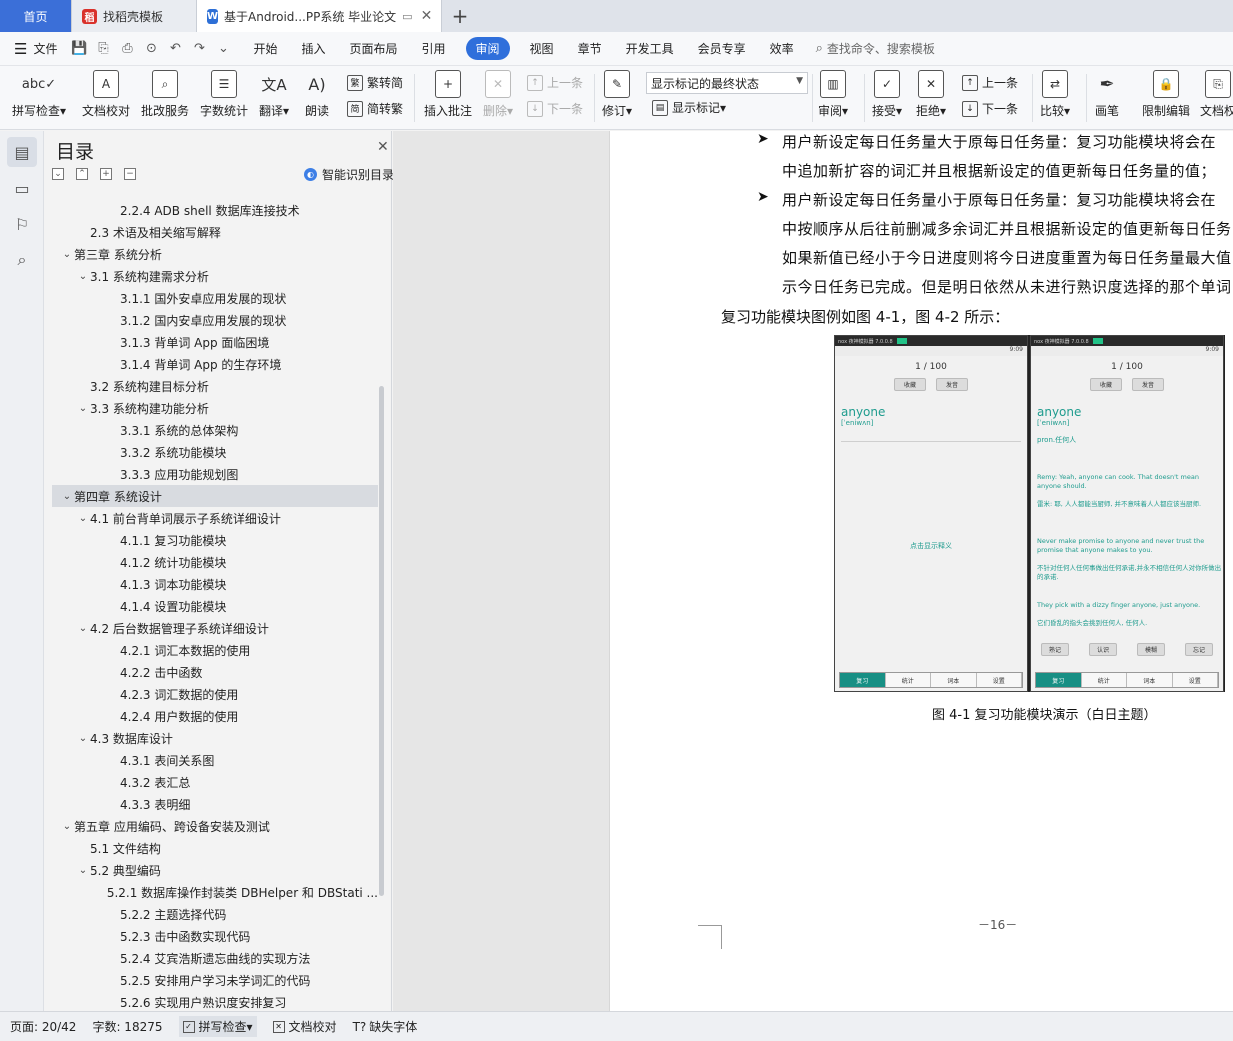  Describe the element at coordinates (727, 83) in the screenshot. I see `markup-state-select: 显示标记的最终状态 ▼` at that location.